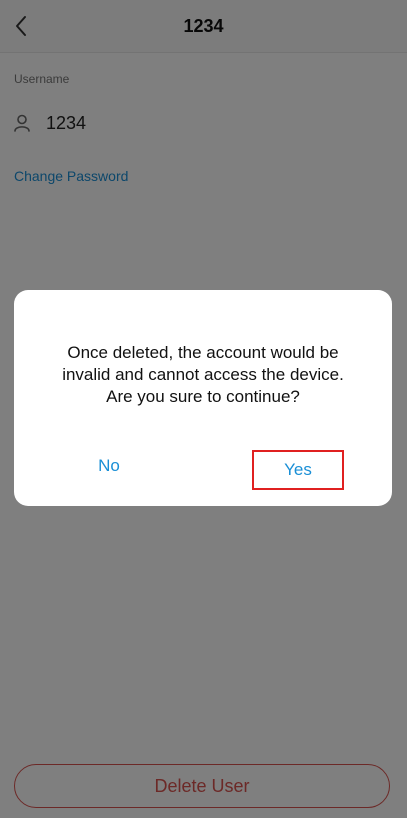 The width and height of the screenshot is (407, 818). Describe the element at coordinates (109, 468) in the screenshot. I see `no-button: No` at that location.